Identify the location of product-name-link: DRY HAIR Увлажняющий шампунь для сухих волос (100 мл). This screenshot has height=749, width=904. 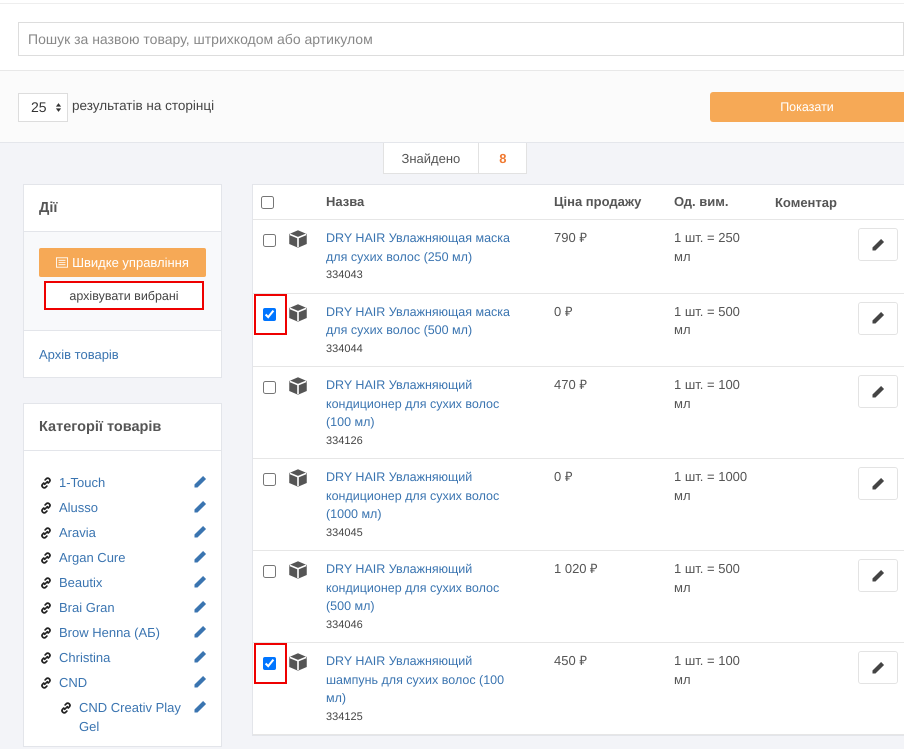
(426, 680).